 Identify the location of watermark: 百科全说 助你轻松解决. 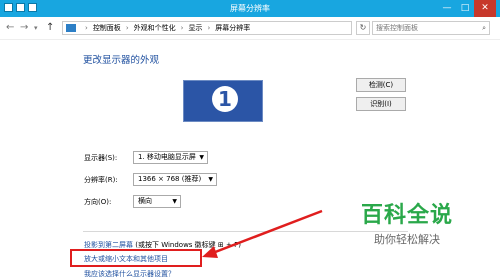
(407, 225).